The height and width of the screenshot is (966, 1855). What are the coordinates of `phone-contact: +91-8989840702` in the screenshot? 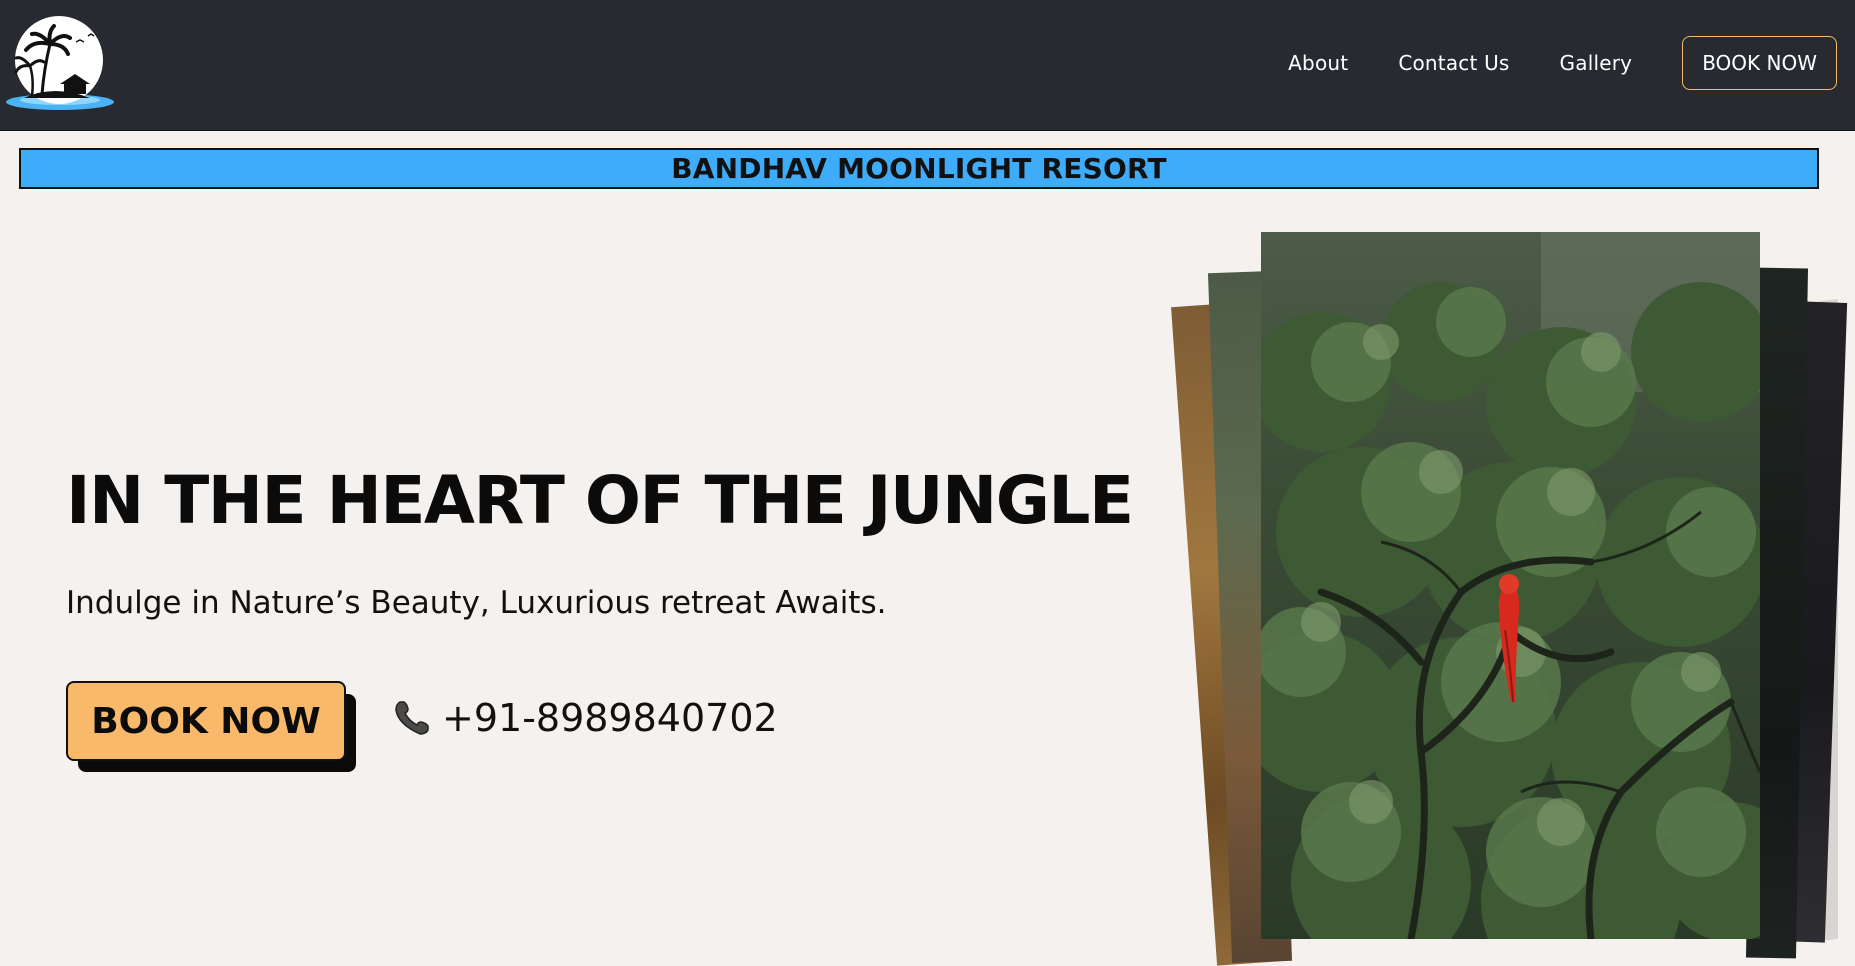 It's located at (585, 718).